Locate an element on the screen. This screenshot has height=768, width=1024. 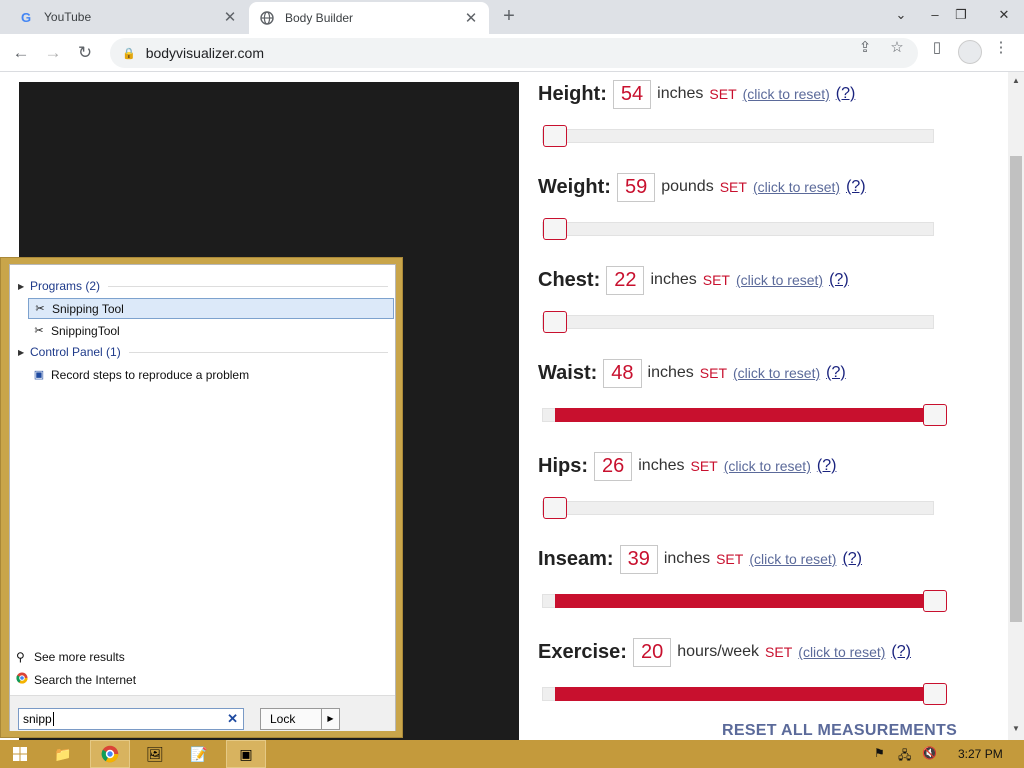
measurement-value-input: 26 is located at coordinates (613, 466).